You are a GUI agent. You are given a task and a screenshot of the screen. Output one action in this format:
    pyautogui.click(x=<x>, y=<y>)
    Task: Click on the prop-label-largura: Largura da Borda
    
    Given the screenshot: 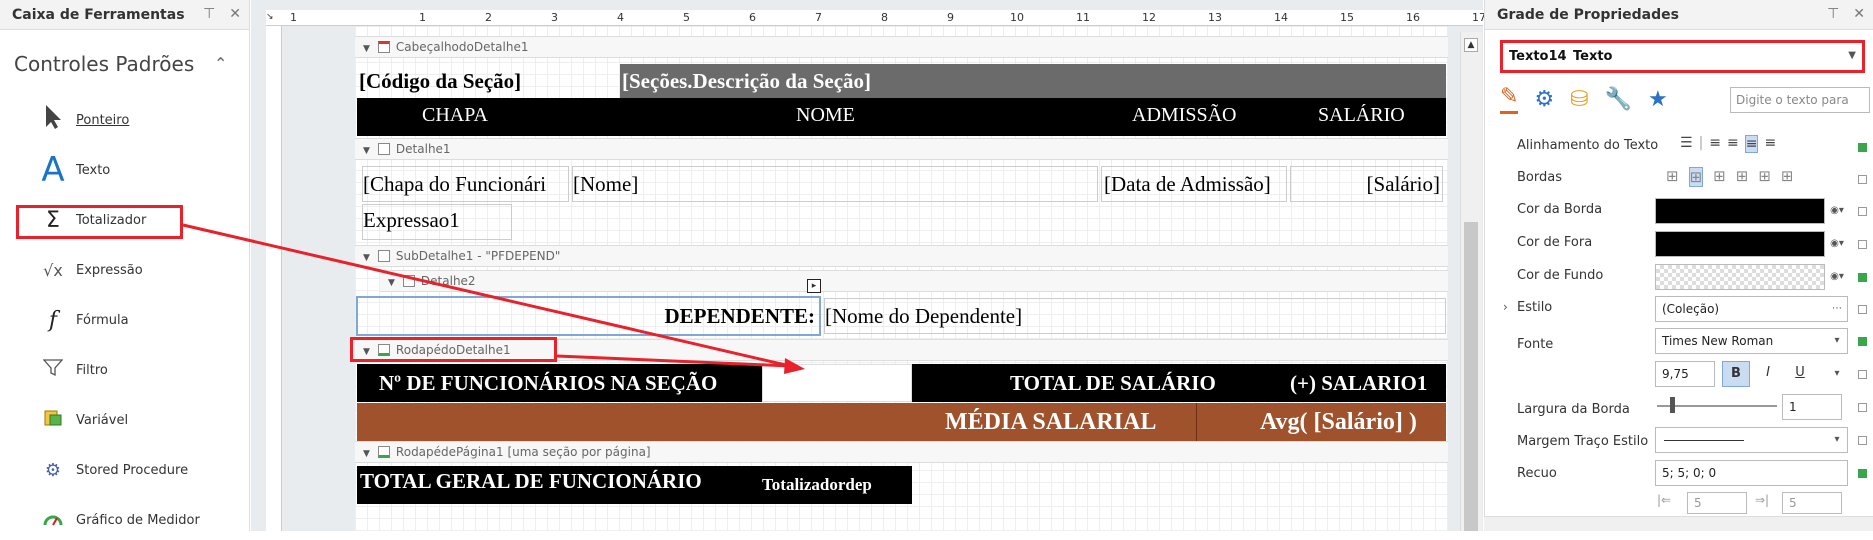 What is the action you would take?
    pyautogui.click(x=1573, y=409)
    